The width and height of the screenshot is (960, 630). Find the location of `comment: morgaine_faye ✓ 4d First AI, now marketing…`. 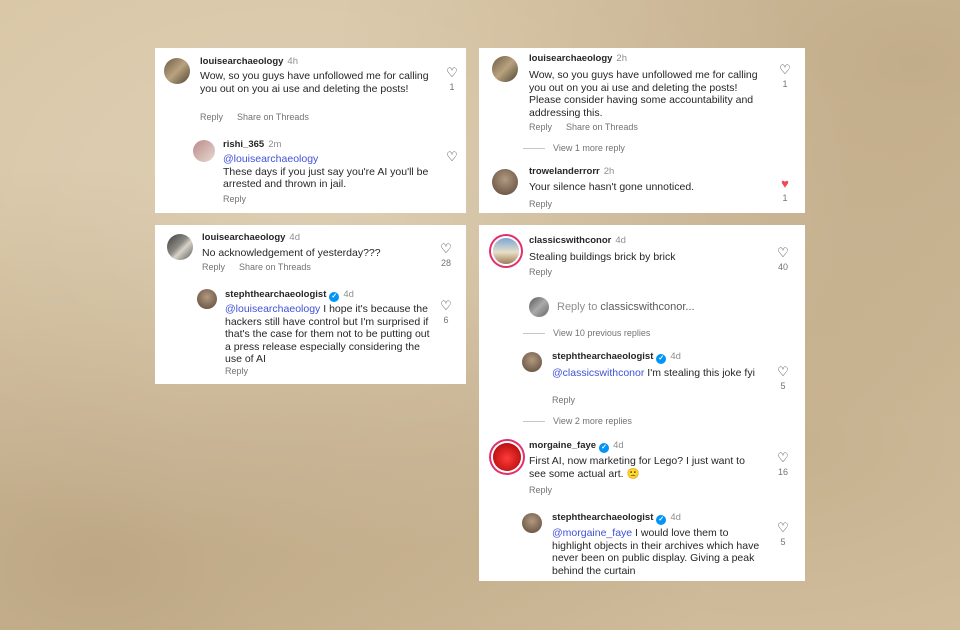

comment: morgaine_faye ✓ 4d First AI, now marketing… is located at coordinates (642, 465).